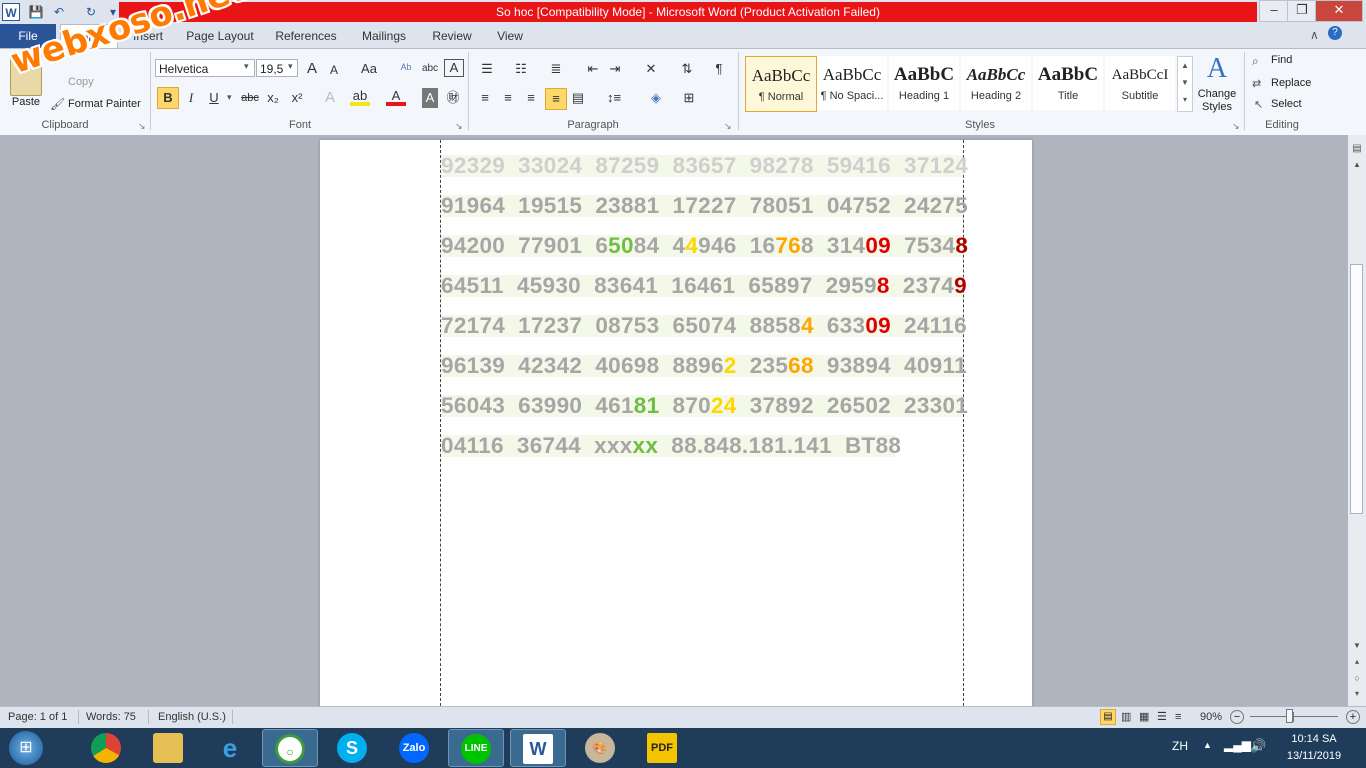  What do you see at coordinates (1291, 83) in the screenshot?
I see `replace-button: Replace` at bounding box center [1291, 83].